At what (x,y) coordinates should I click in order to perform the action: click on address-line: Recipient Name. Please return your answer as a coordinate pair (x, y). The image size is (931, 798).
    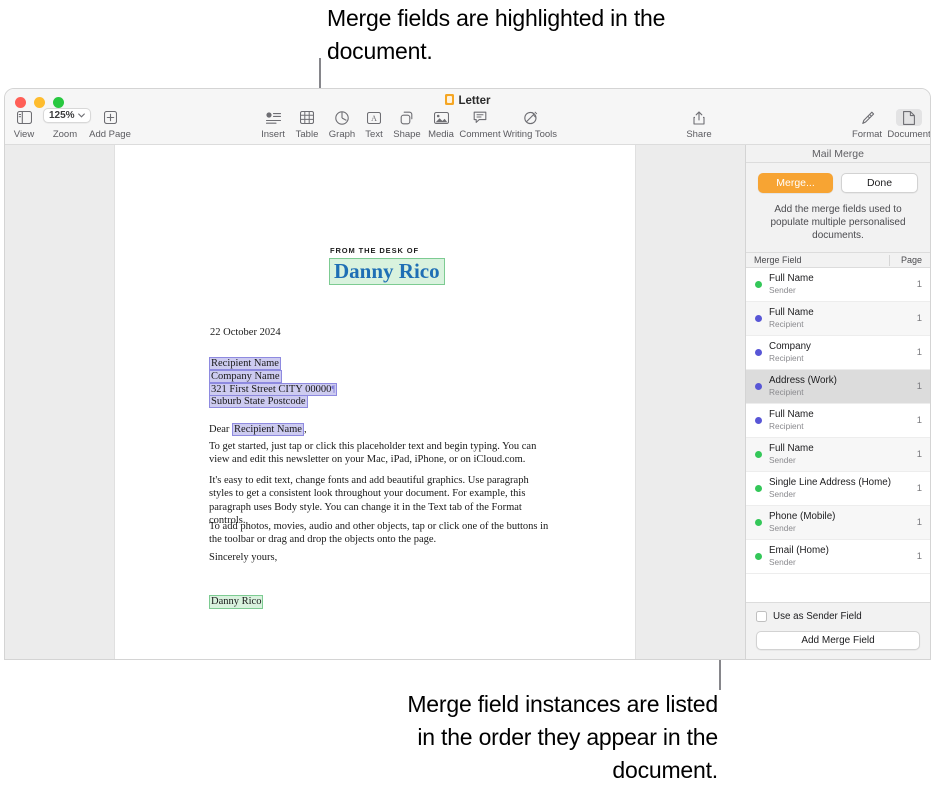
    Looking at the image, I should click on (273, 363).